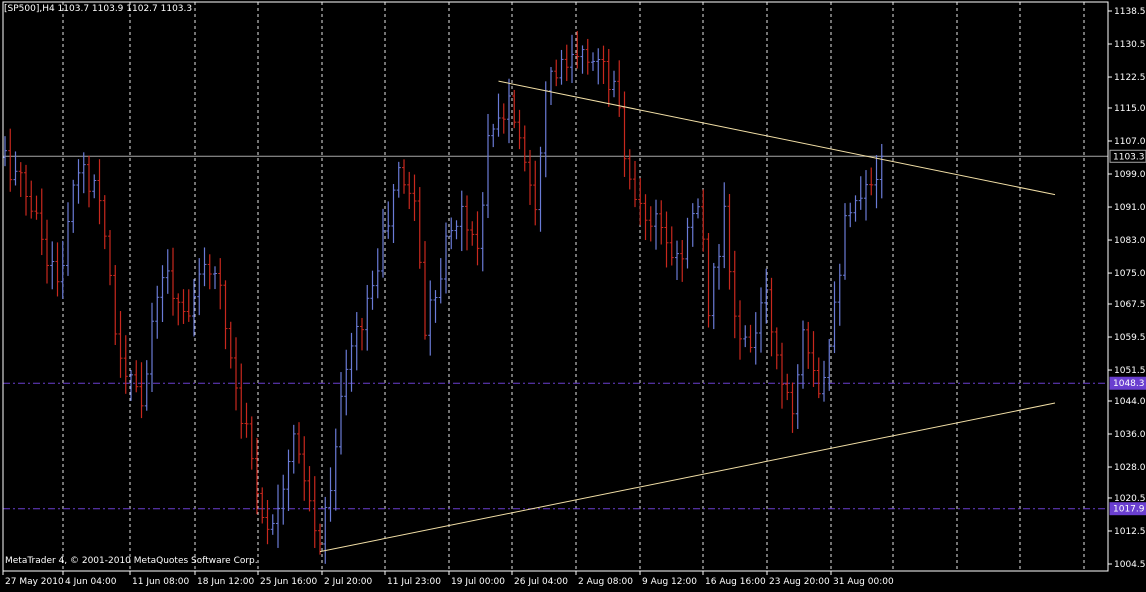  I want to click on y-tick-label: 1051.5, so click(1130, 371).